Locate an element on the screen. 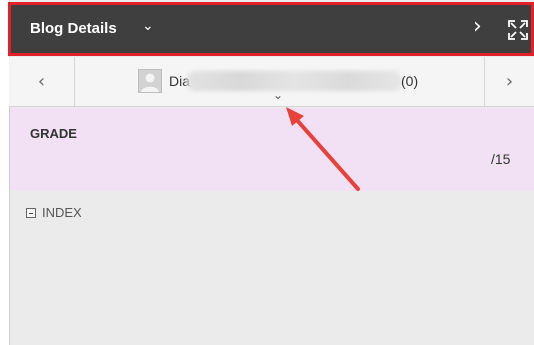 The image size is (534, 345). previous-student-button: ‹ is located at coordinates (42, 81).